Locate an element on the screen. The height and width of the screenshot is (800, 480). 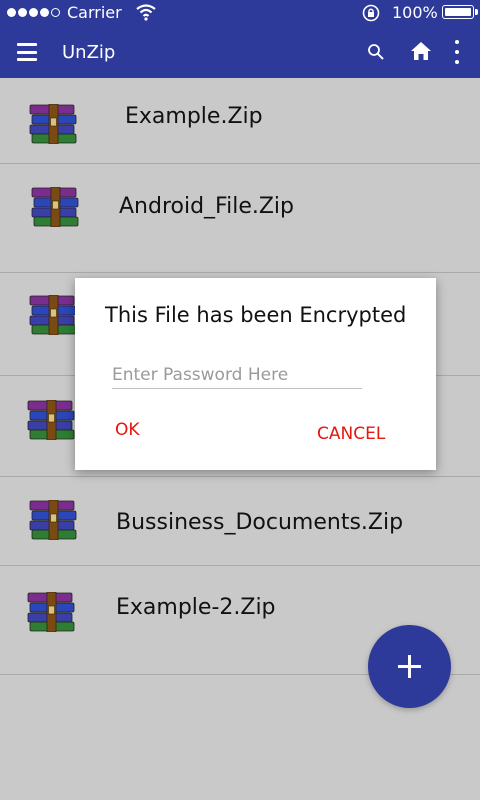
file-list-item: Bussiness_Documents.Zip is located at coordinates (240, 521).